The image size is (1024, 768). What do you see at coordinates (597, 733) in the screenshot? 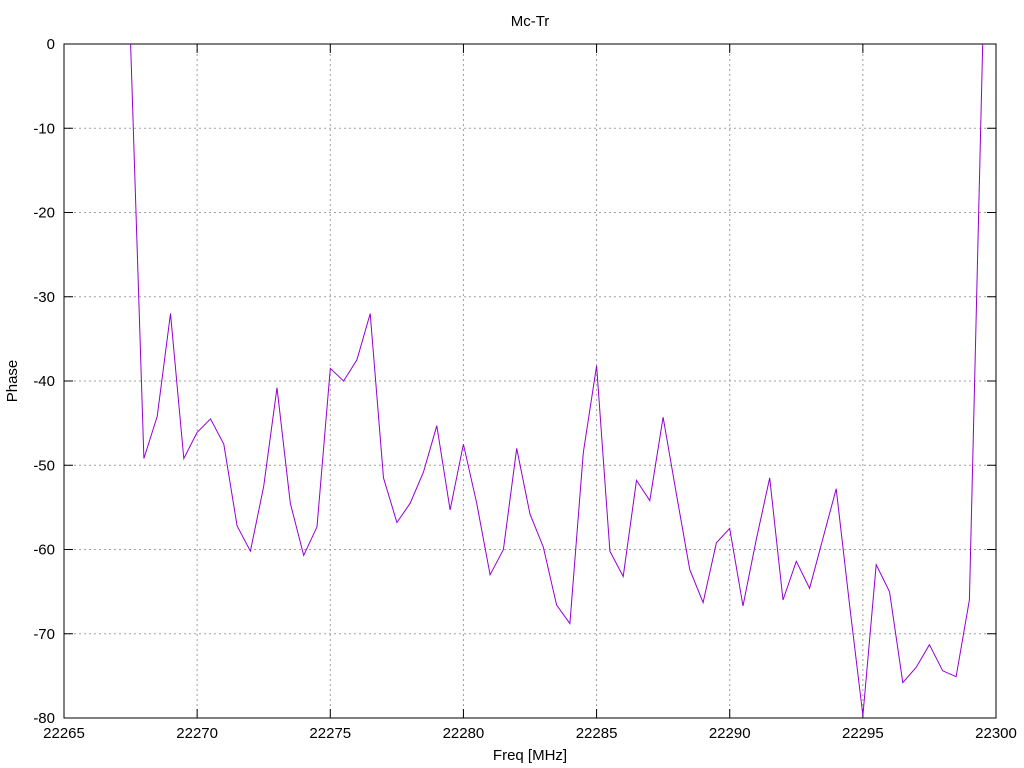
I see `x-tick-label: 22285` at bounding box center [597, 733].